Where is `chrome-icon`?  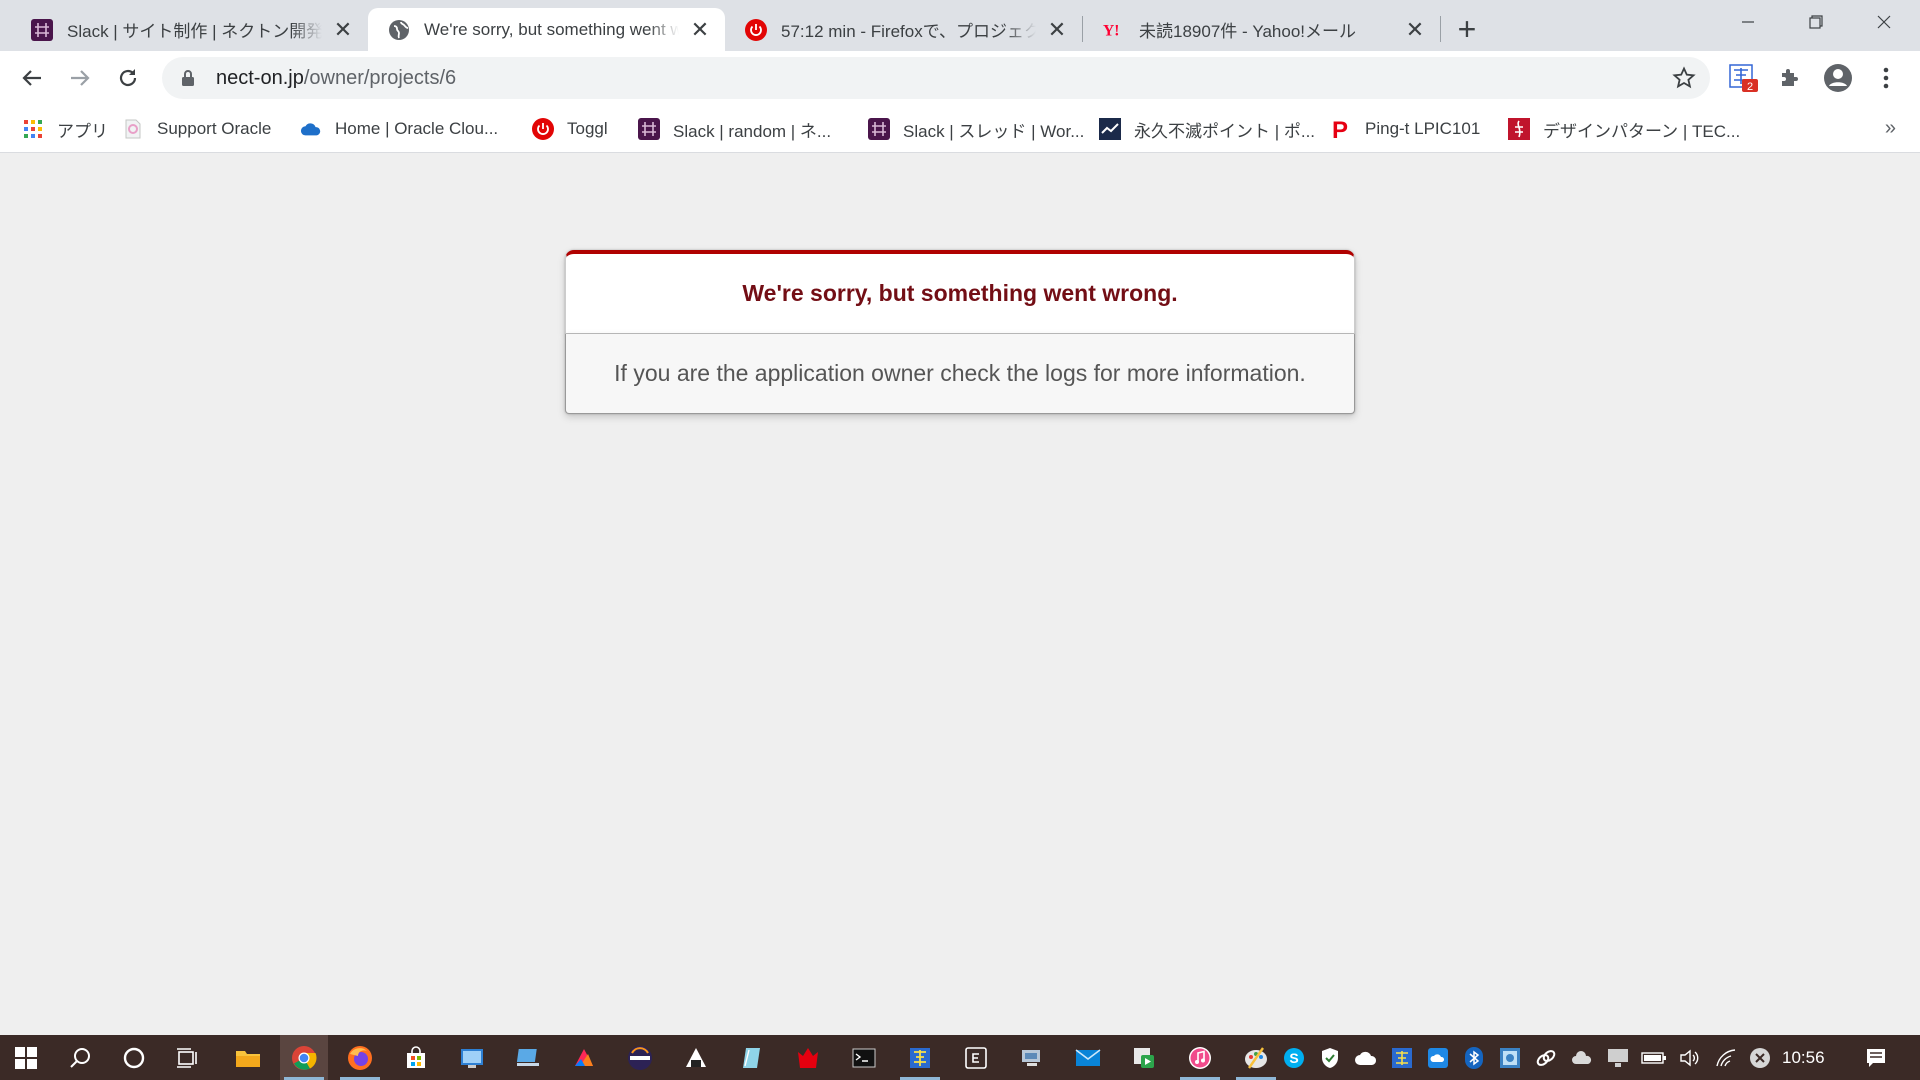 chrome-icon is located at coordinates (304, 1057).